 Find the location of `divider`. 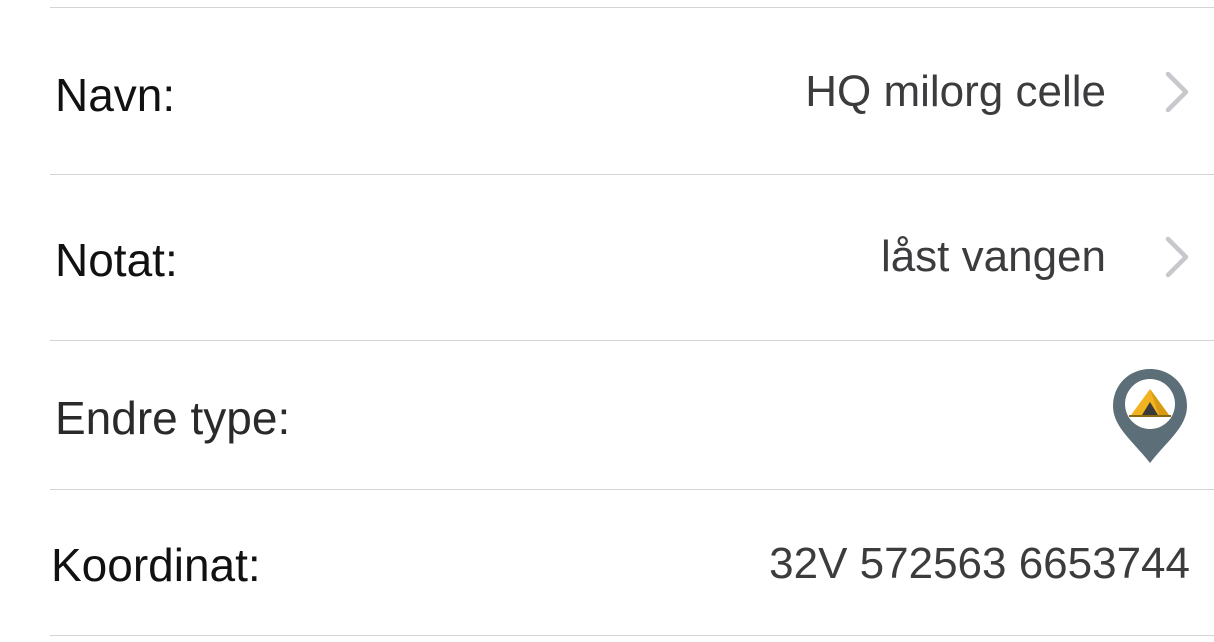

divider is located at coordinates (632, 635).